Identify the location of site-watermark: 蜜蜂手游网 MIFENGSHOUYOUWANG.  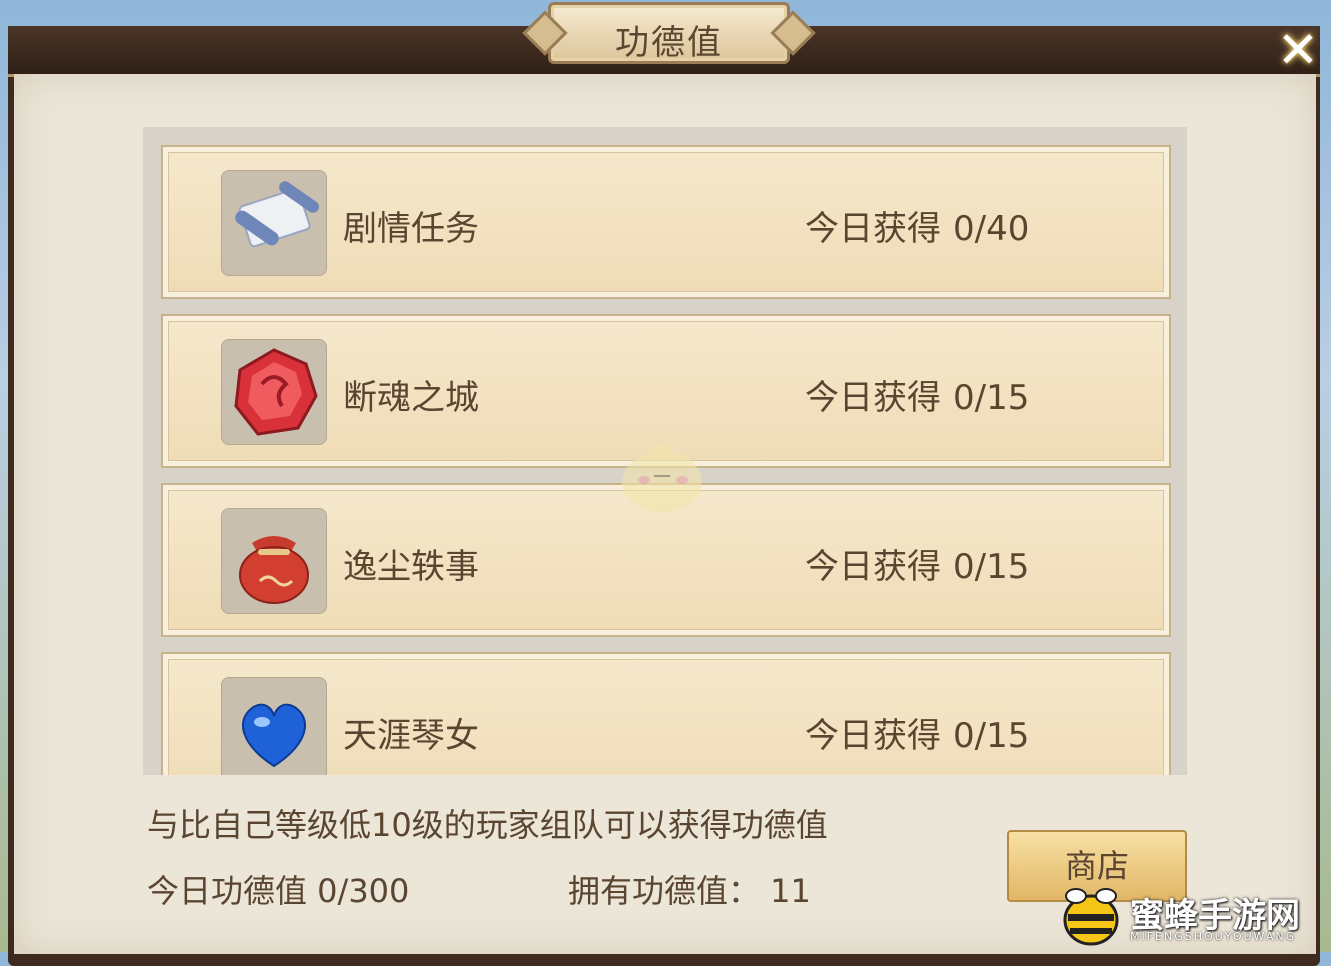
(1190, 916).